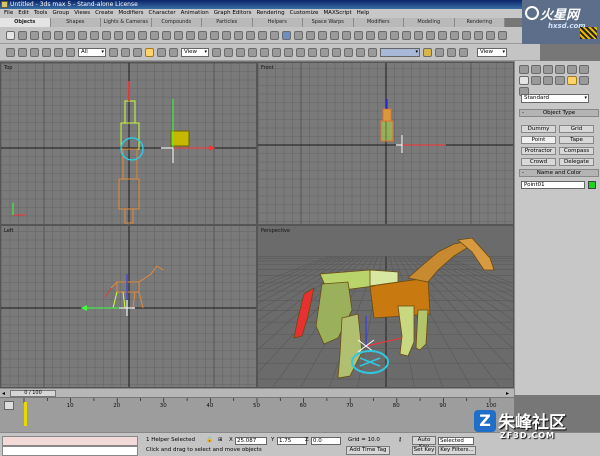 The width and height of the screenshot is (600, 456). I want to click on boolean-icon, so click(382, 35).